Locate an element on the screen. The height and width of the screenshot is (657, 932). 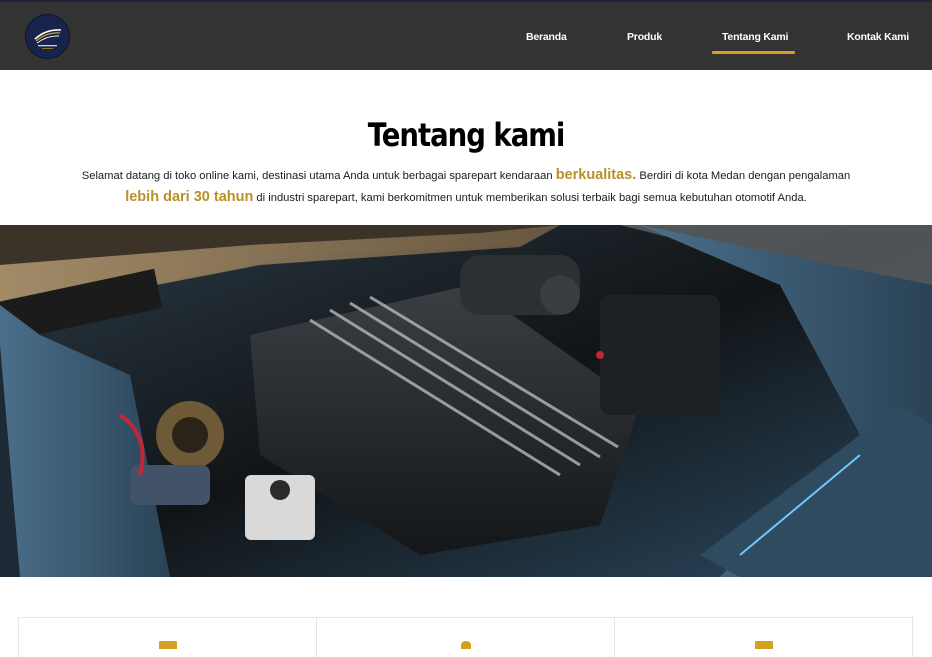
nav-kontak-kami: Kontak Kami is located at coordinates (878, 37).